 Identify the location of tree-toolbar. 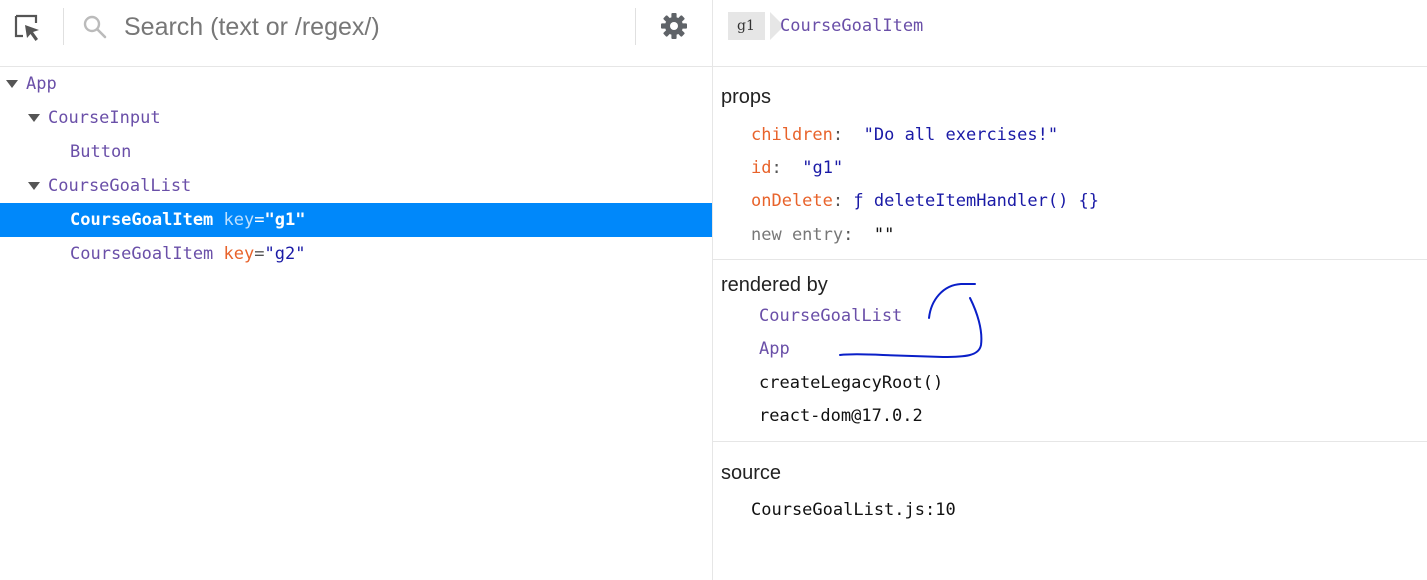
(356, 33).